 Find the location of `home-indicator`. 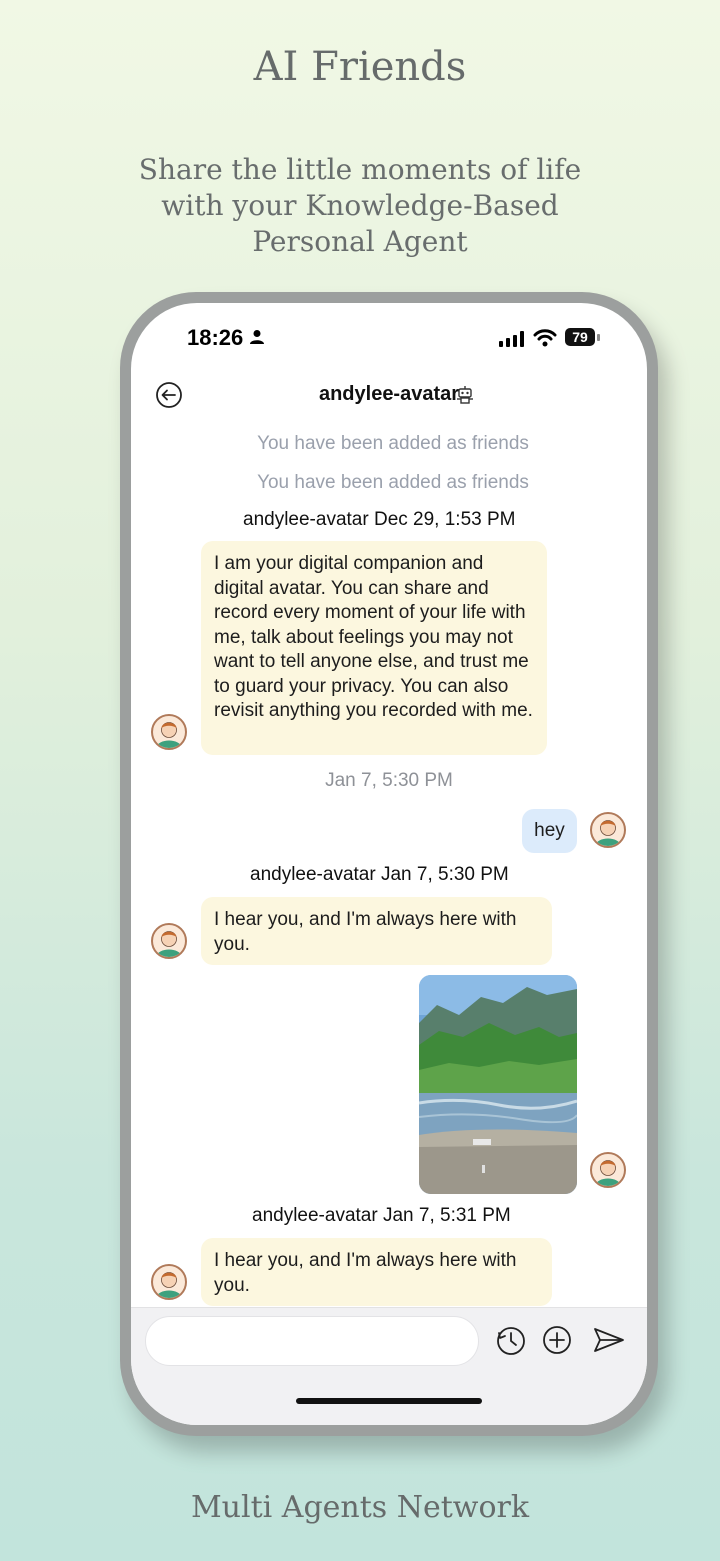

home-indicator is located at coordinates (389, 1401).